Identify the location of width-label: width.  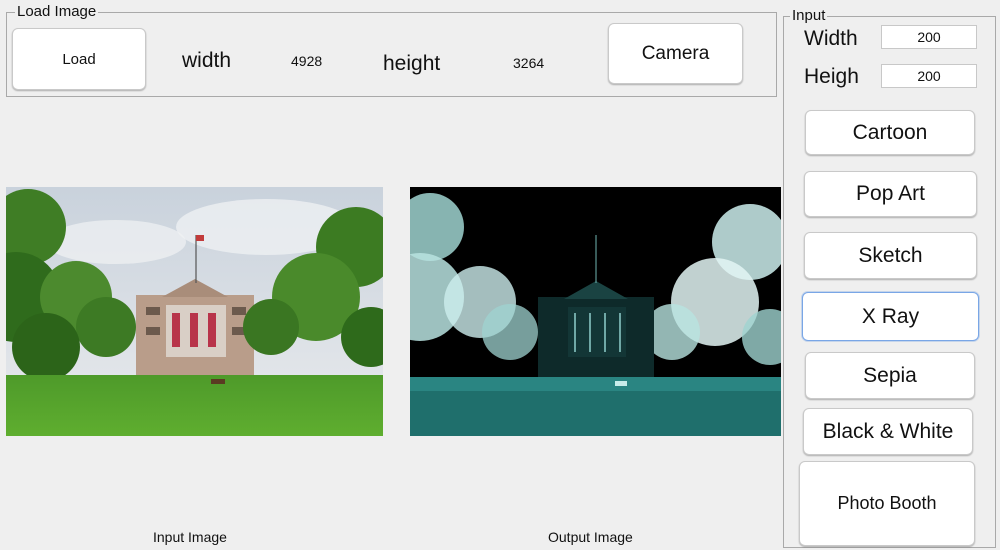
(207, 60).